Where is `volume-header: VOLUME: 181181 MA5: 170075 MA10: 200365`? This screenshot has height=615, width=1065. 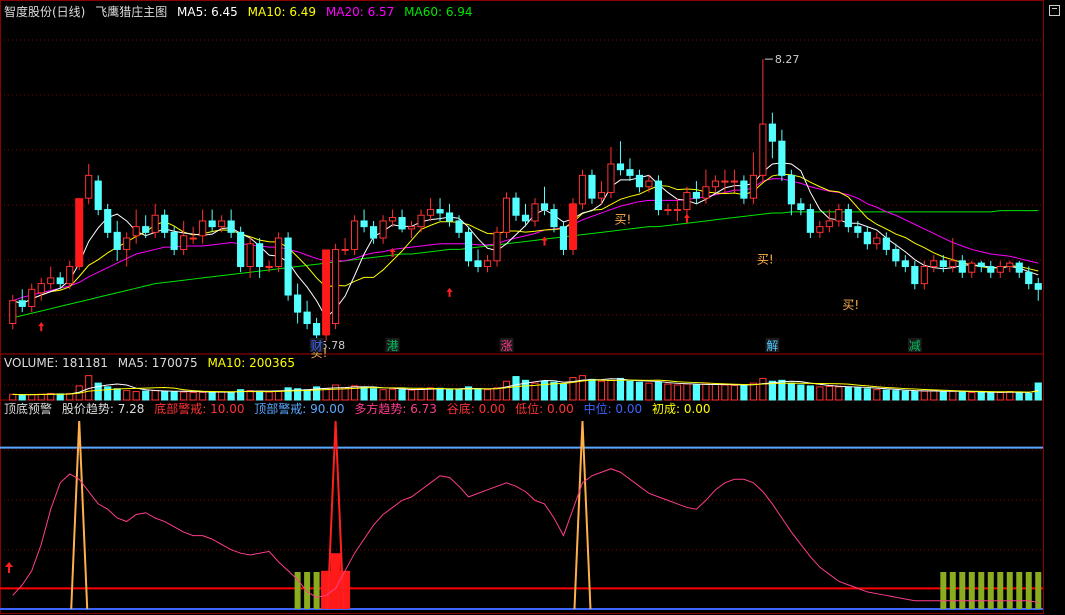
volume-header: VOLUME: 181181 MA5: 170075 MA10: 200365 is located at coordinates (152, 363).